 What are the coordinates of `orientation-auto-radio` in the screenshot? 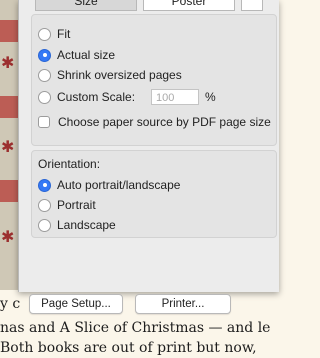 It's located at (44, 185).